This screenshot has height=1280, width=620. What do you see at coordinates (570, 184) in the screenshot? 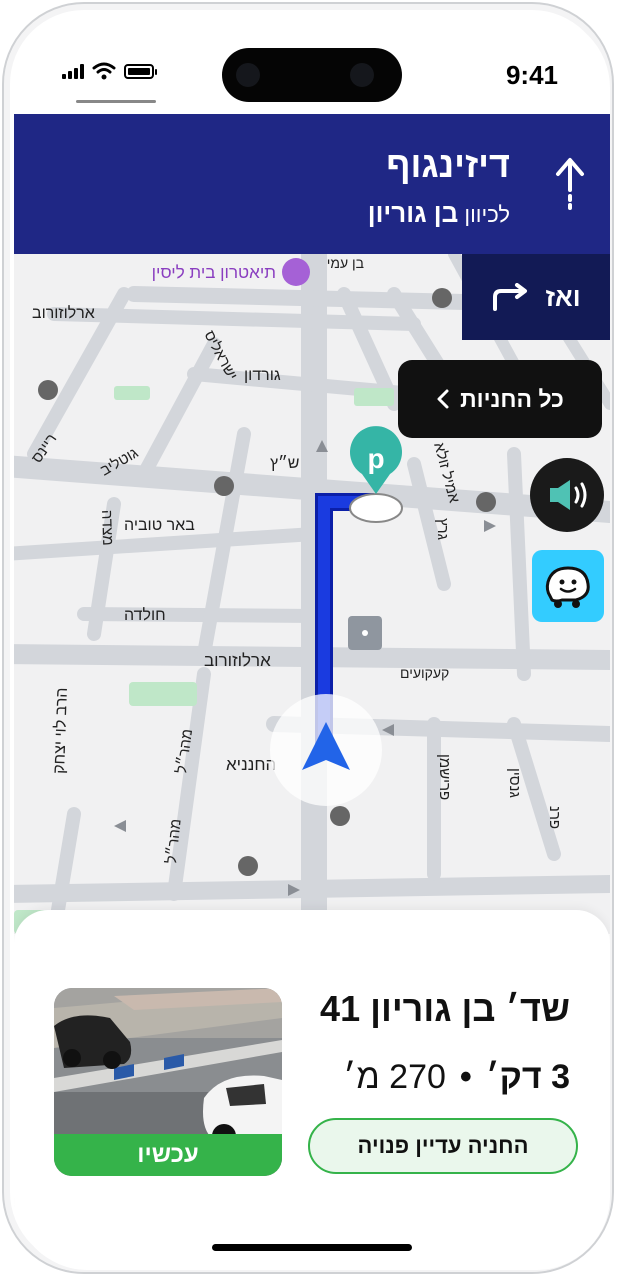
I see `straight-arrow-icon` at bounding box center [570, 184].